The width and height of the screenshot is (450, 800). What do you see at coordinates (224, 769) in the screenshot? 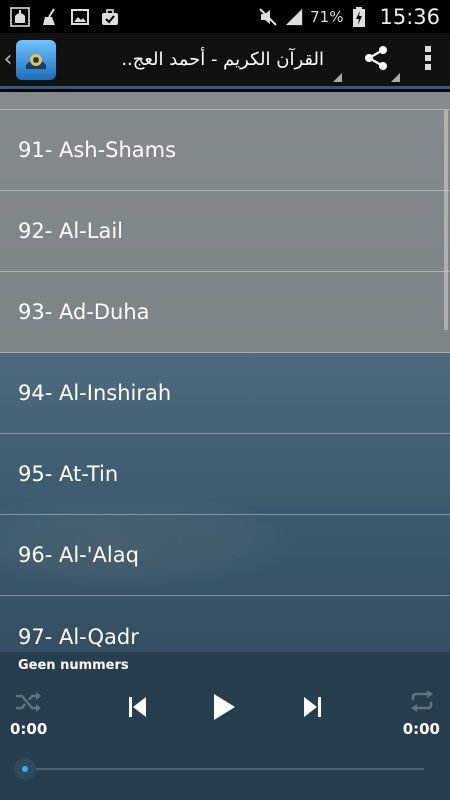
I see `seek-track` at bounding box center [224, 769].